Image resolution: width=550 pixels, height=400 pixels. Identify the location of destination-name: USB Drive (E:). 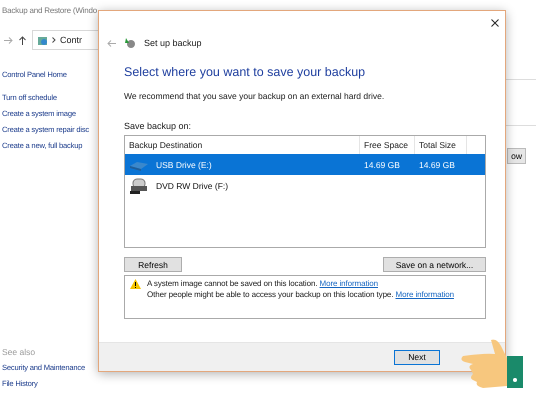
(184, 165).